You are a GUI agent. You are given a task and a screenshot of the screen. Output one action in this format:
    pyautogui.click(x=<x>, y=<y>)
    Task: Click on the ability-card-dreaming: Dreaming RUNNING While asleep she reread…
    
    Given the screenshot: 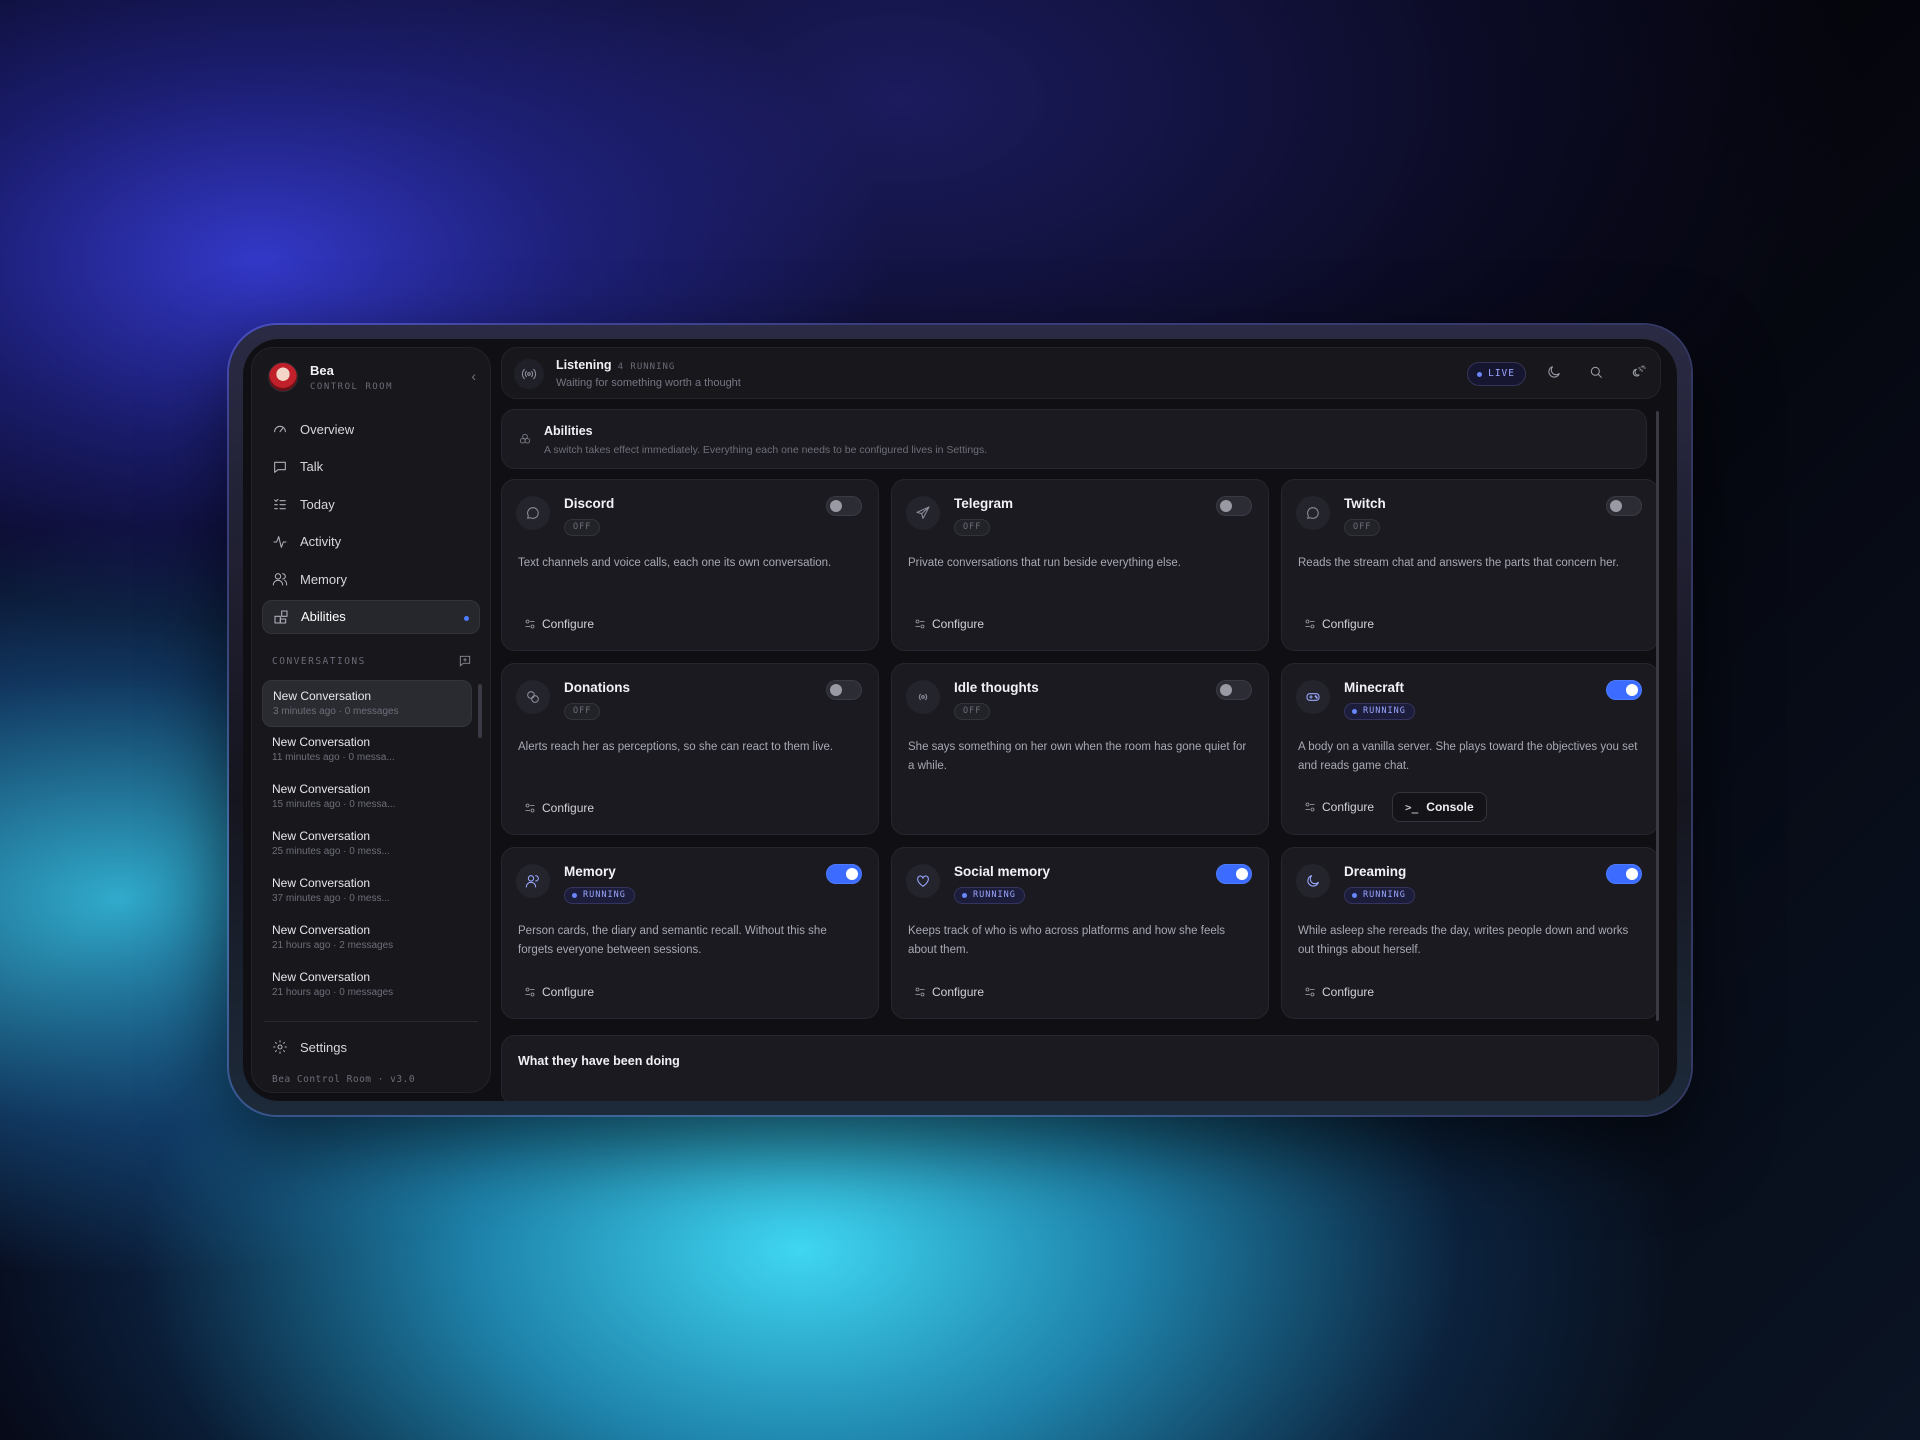 What is the action you would take?
    pyautogui.click(x=1470, y=933)
    